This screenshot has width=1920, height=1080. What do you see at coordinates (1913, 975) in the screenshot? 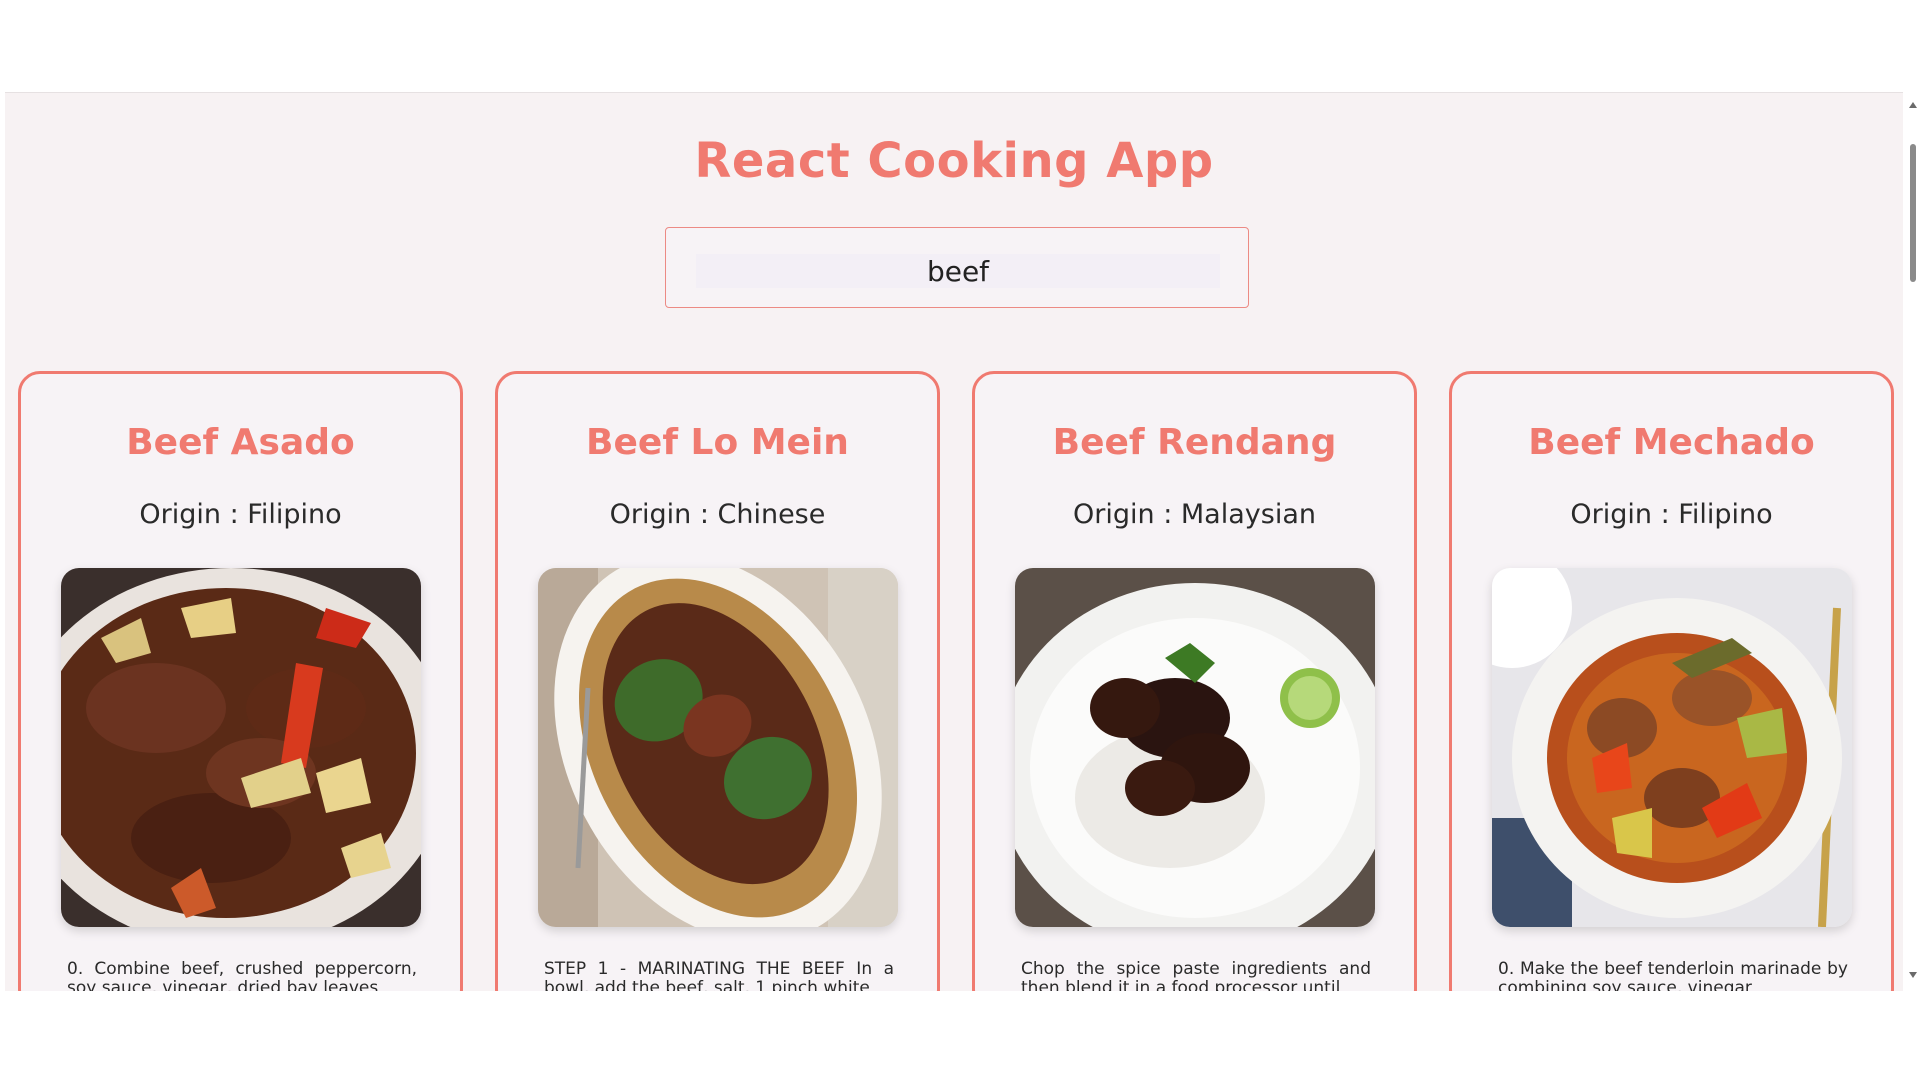
I see `scroll-down-icon` at bounding box center [1913, 975].